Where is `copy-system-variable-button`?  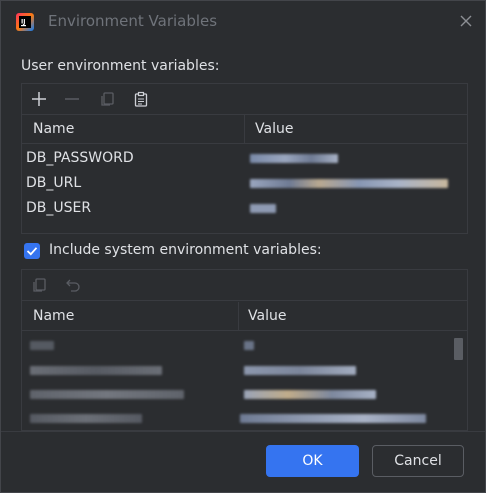 copy-system-variable-button is located at coordinates (39, 285).